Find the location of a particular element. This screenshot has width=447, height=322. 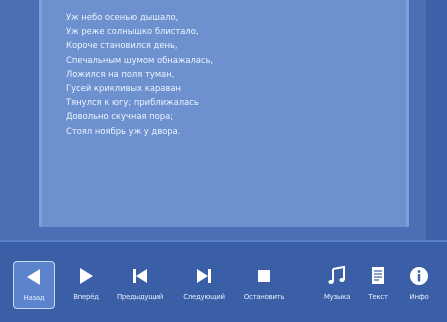

info-icon is located at coordinates (419, 276).